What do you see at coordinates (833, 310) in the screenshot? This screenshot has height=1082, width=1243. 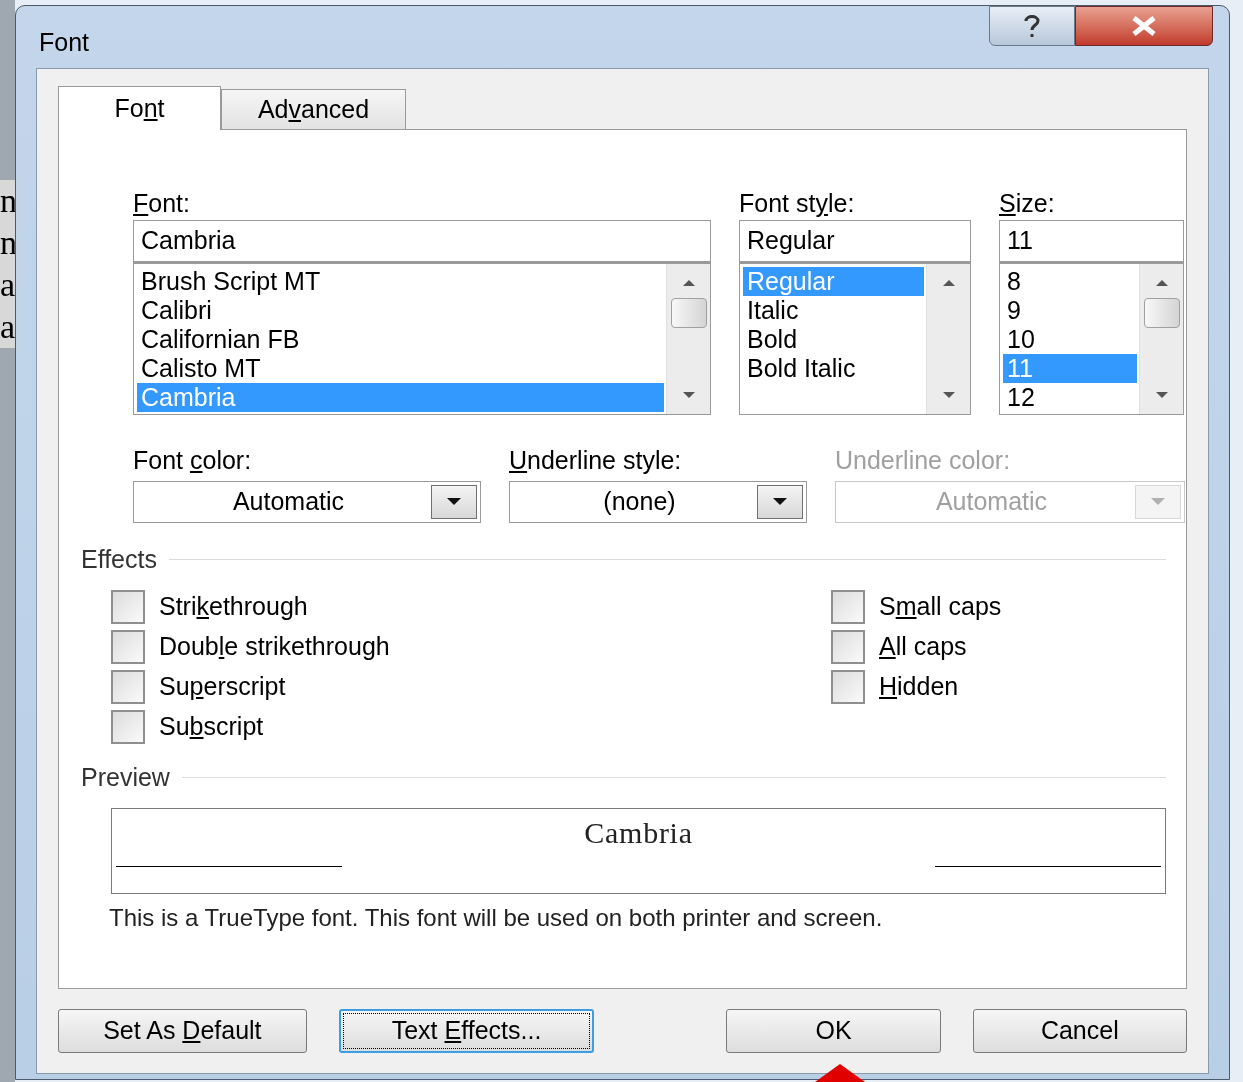 I see `list-item: Italic` at bounding box center [833, 310].